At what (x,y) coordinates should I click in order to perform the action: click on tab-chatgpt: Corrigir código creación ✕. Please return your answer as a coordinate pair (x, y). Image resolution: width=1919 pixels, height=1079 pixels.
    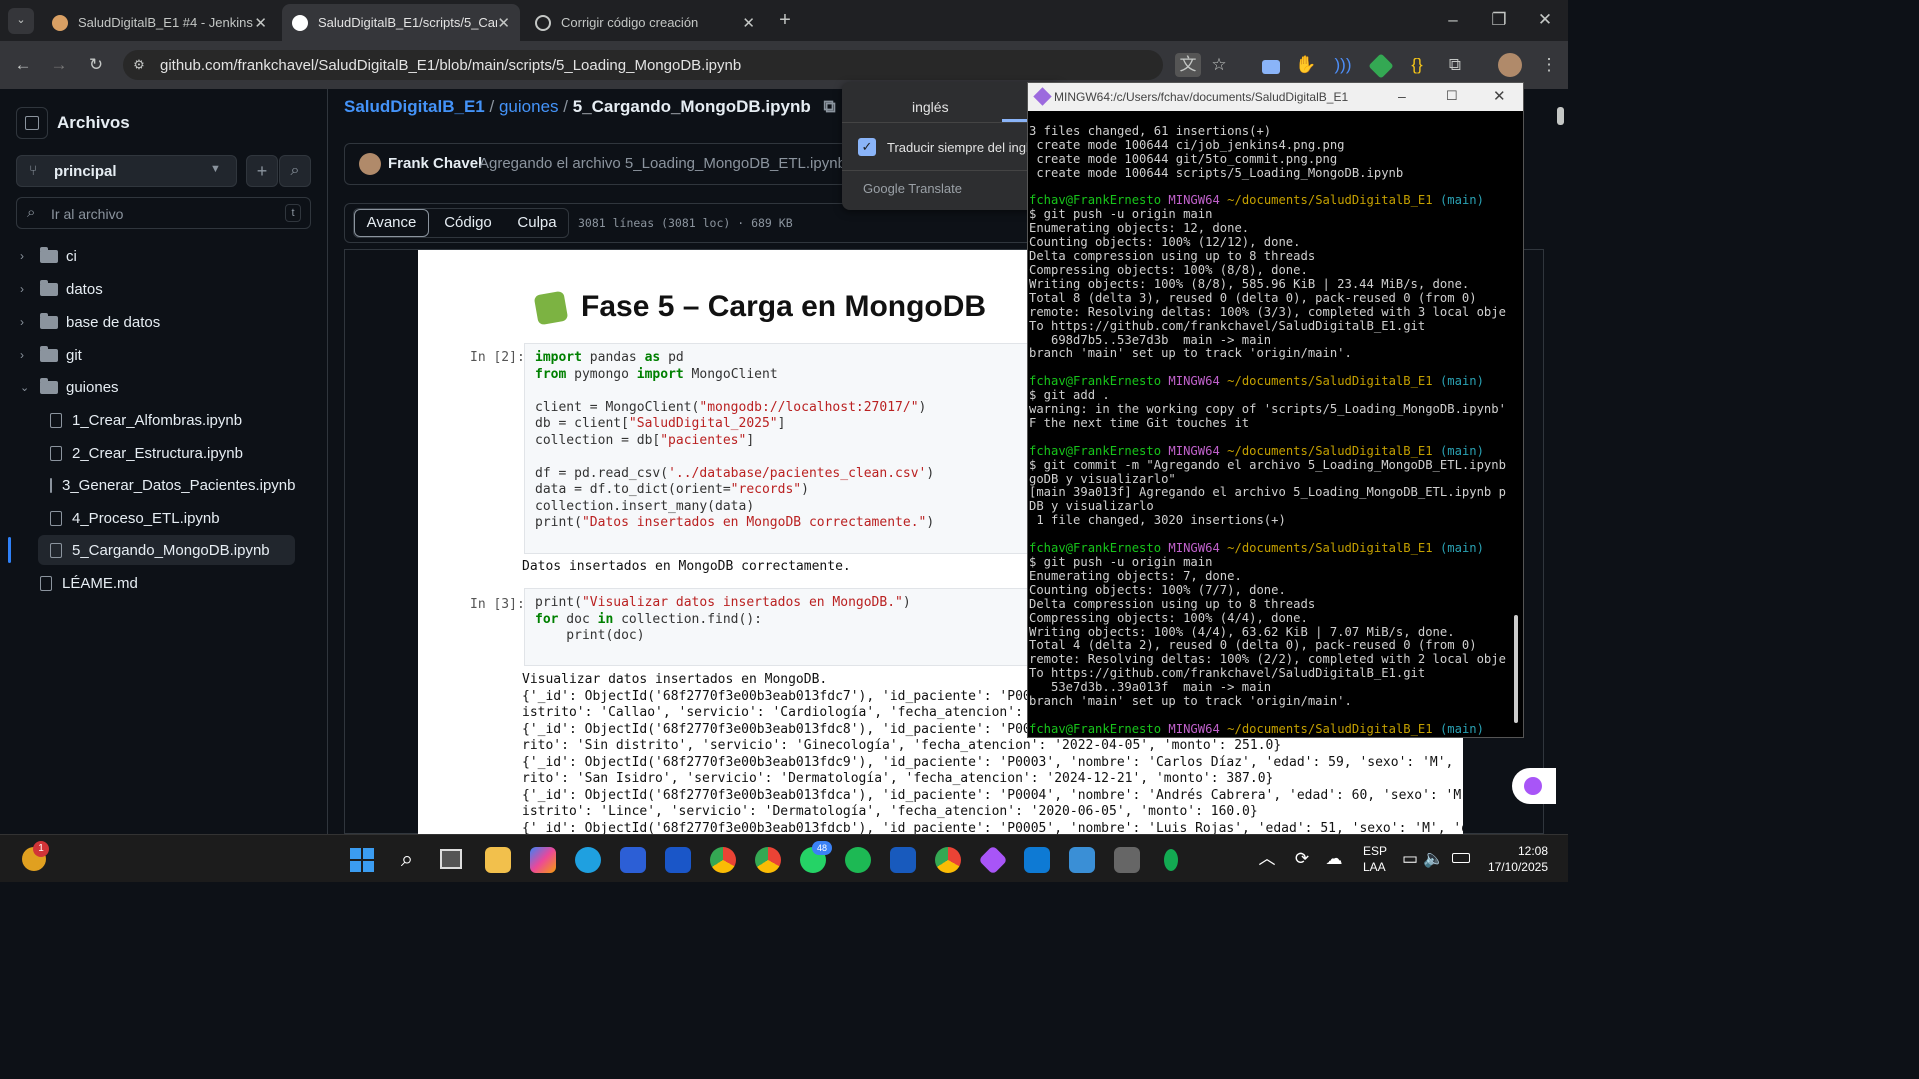
    Looking at the image, I should click on (645, 22).